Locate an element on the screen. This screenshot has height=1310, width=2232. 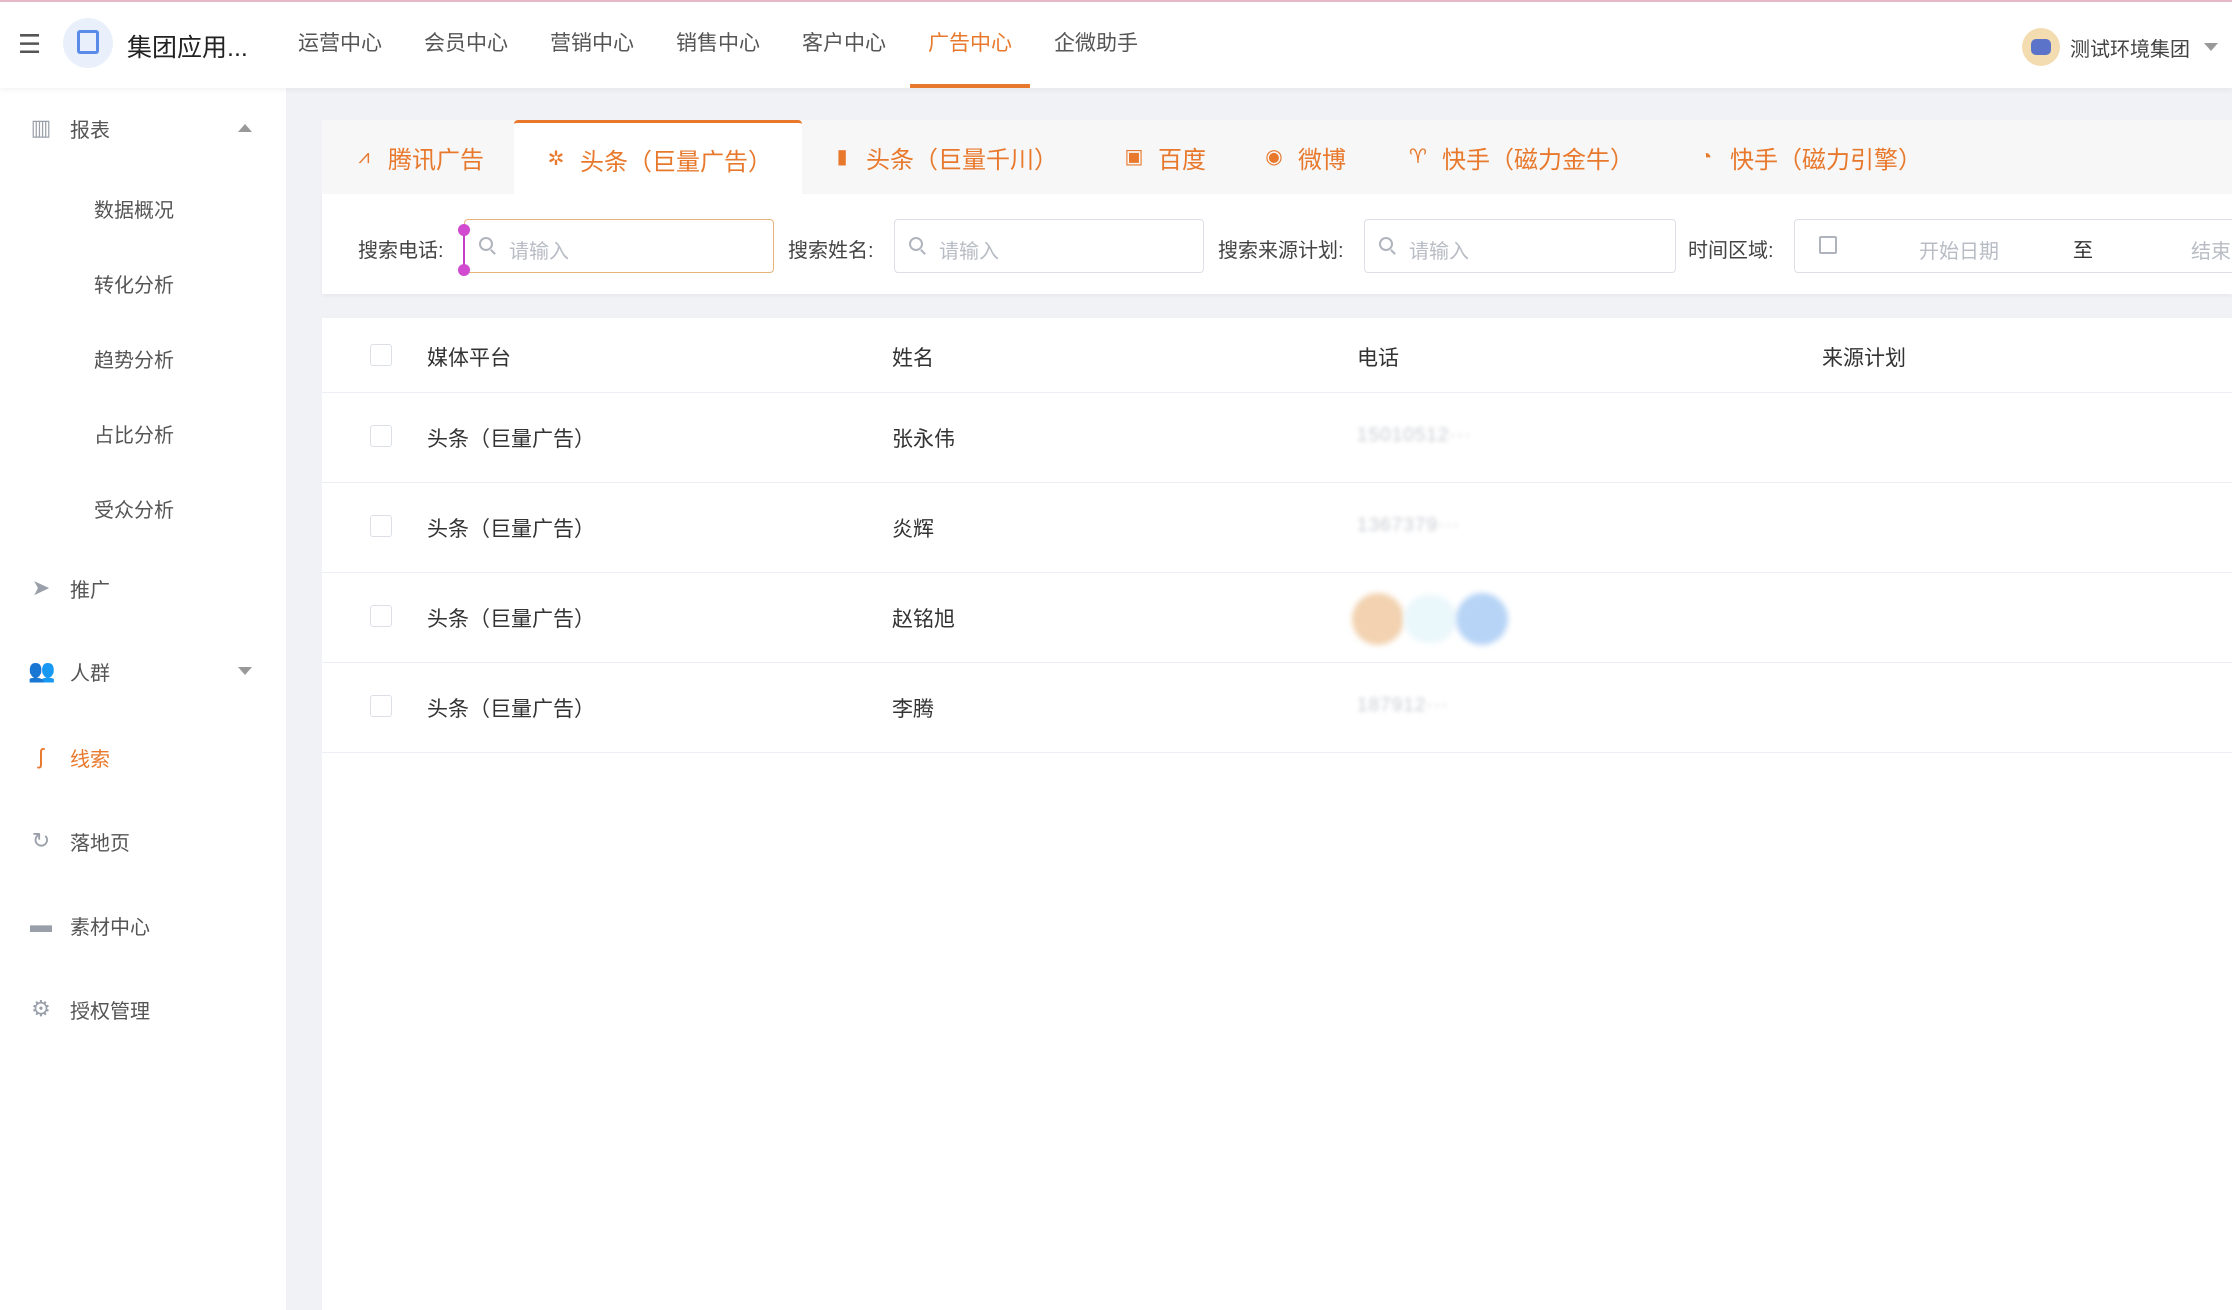
kuaishou-engine-icon: ◔ is located at coordinates (1706, 157).